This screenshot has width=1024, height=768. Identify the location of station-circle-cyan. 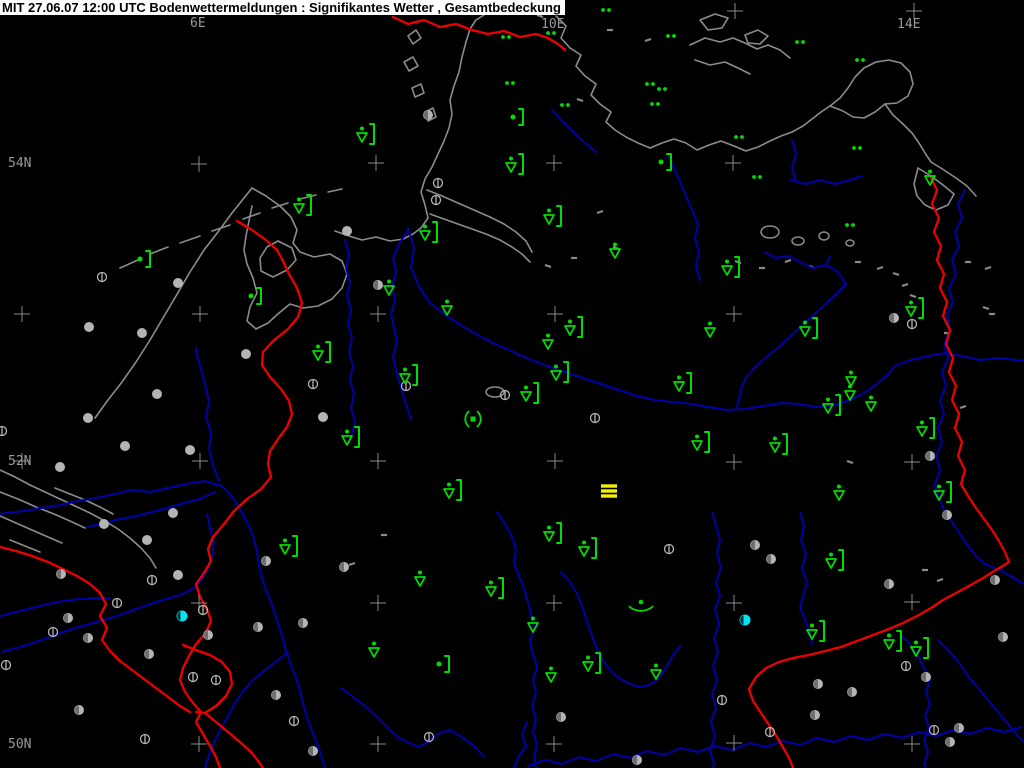
(182, 616).